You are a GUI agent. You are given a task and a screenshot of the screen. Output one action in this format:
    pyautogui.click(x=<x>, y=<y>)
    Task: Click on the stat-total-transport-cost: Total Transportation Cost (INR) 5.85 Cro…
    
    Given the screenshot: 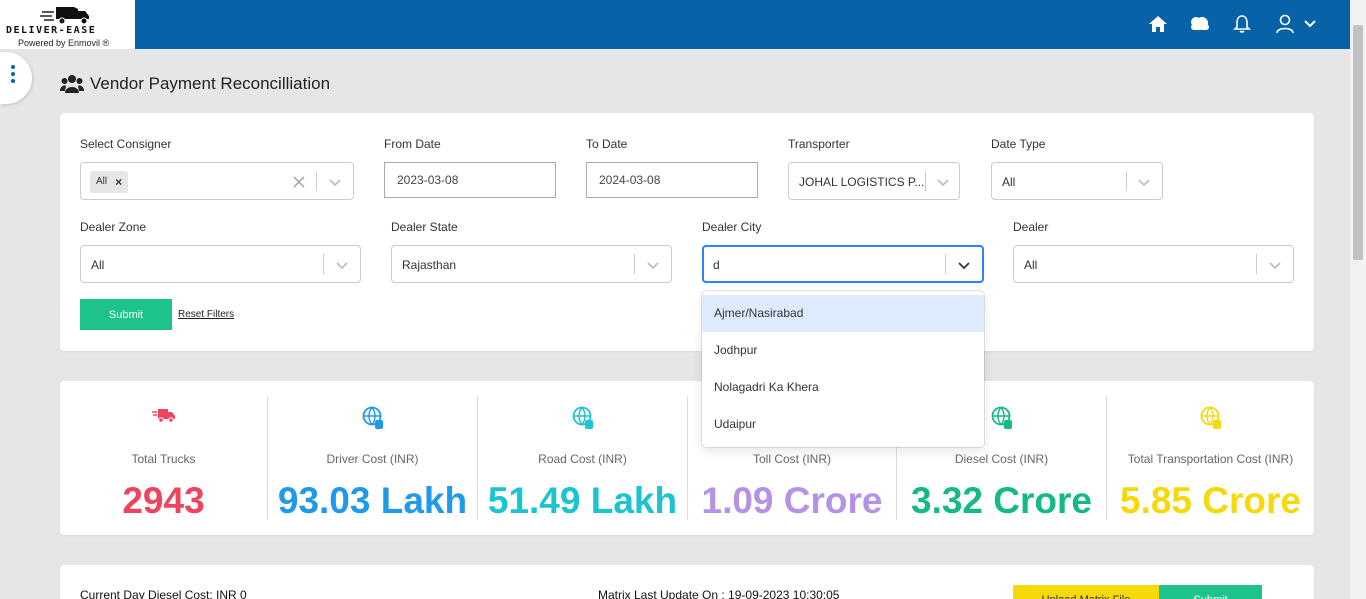 What is the action you would take?
    pyautogui.click(x=1210, y=458)
    